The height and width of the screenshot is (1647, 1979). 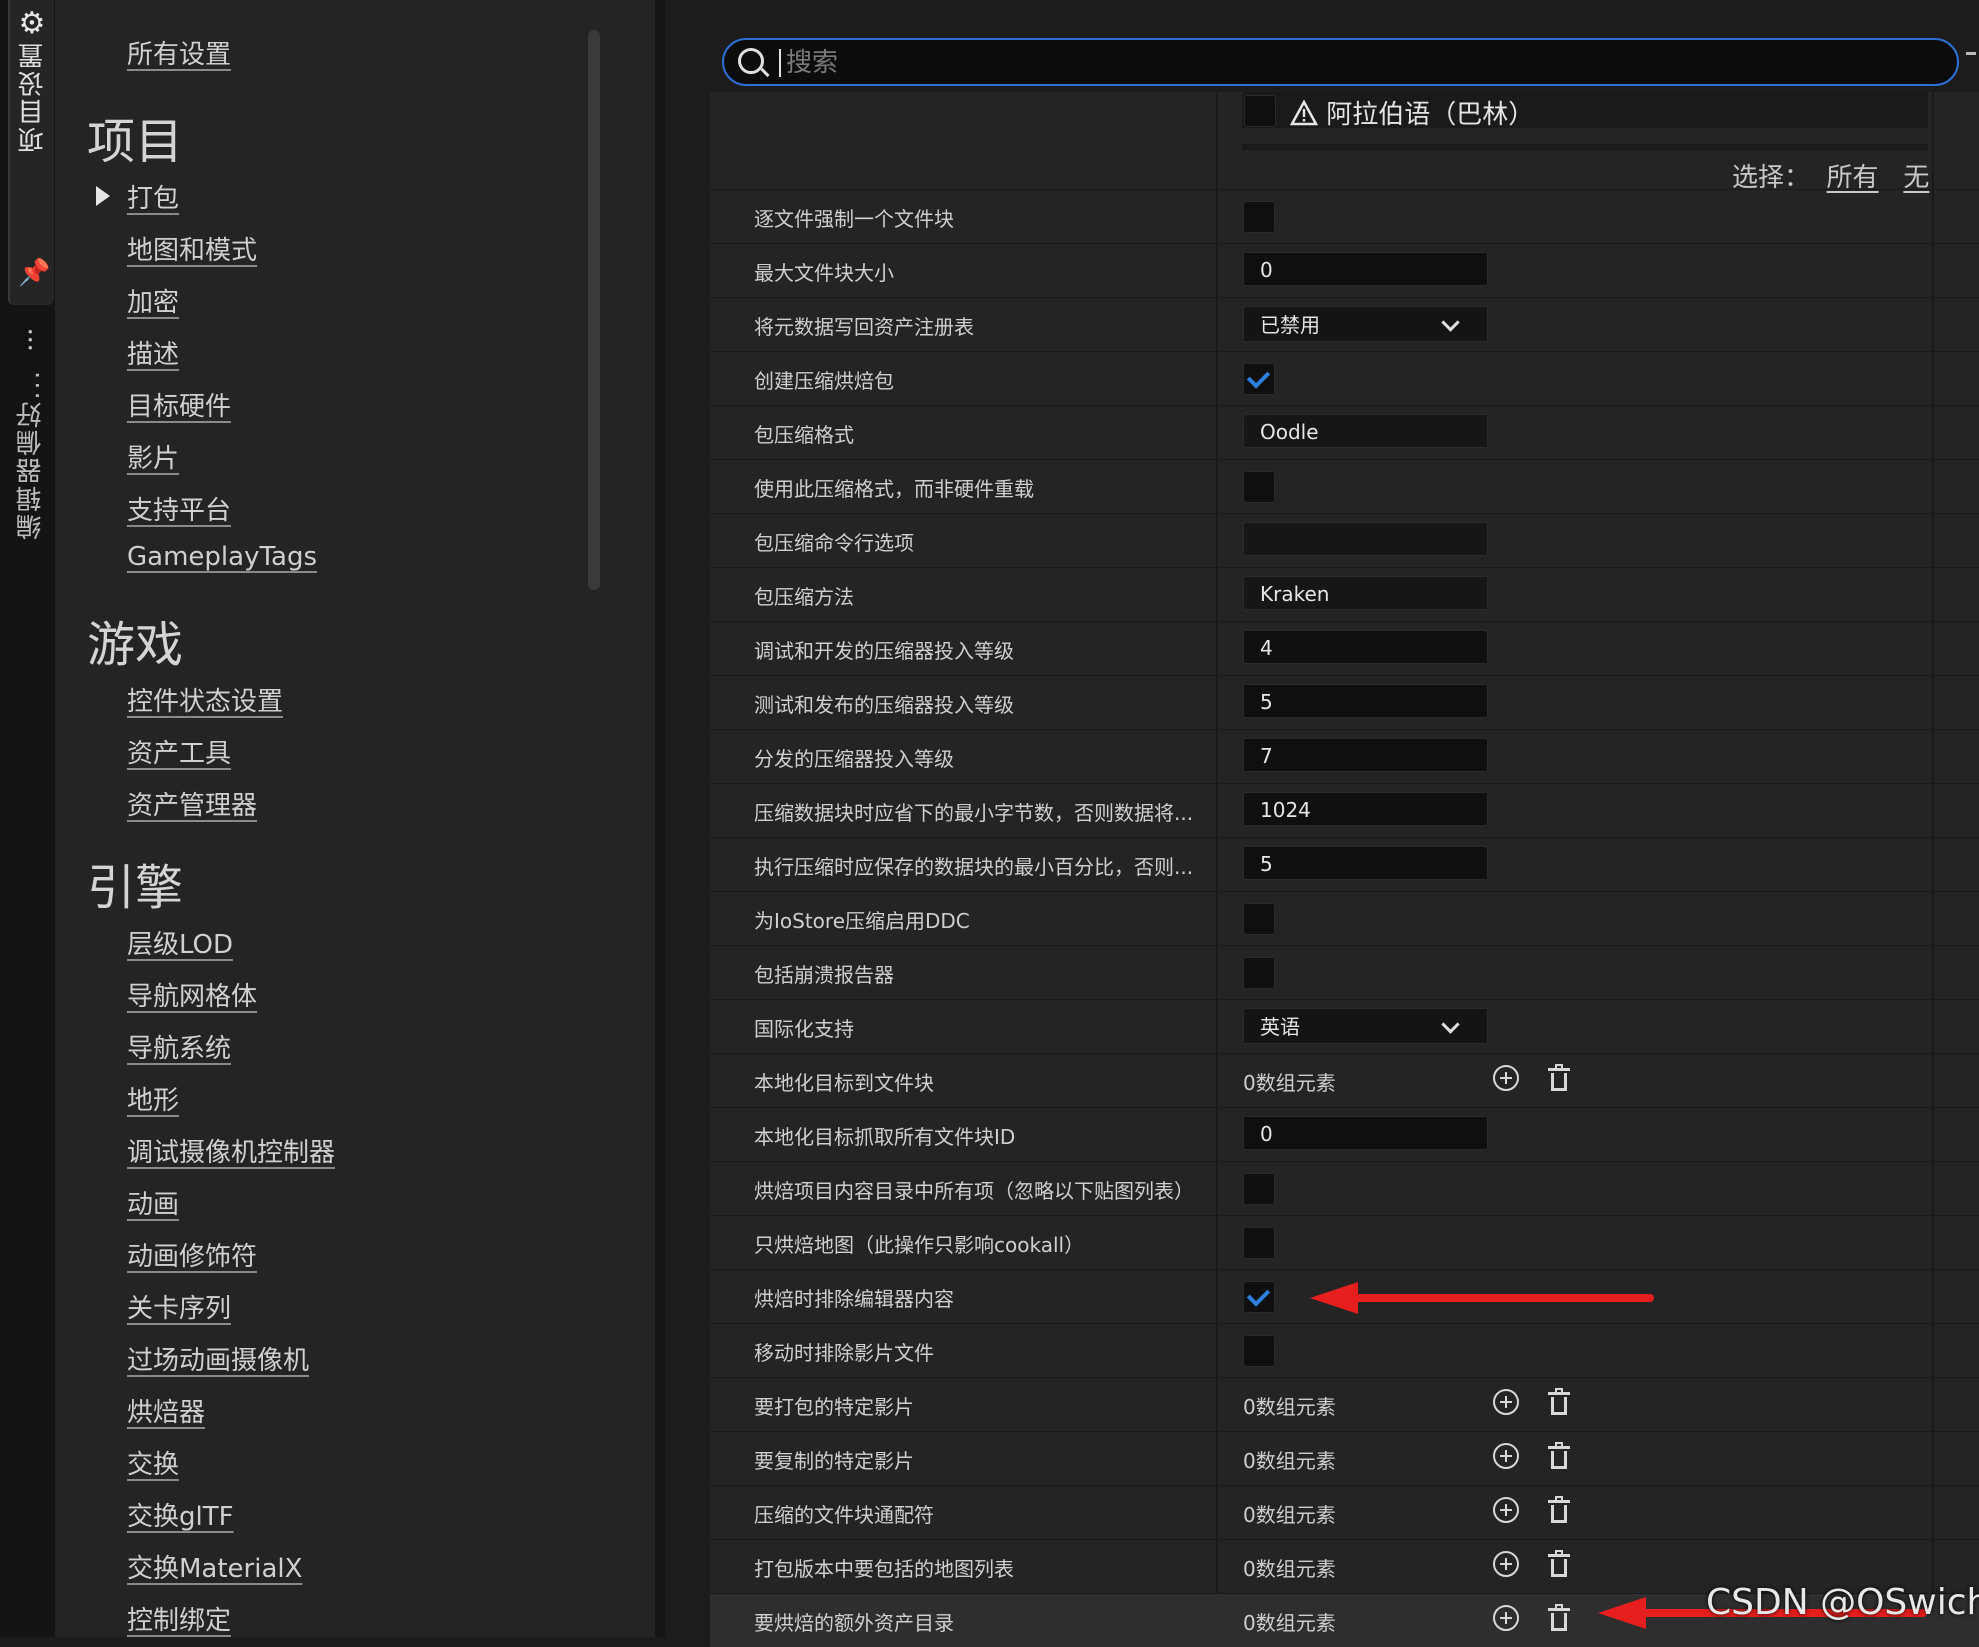 I want to click on nav-item: 动画修饰符, so click(x=192, y=1254).